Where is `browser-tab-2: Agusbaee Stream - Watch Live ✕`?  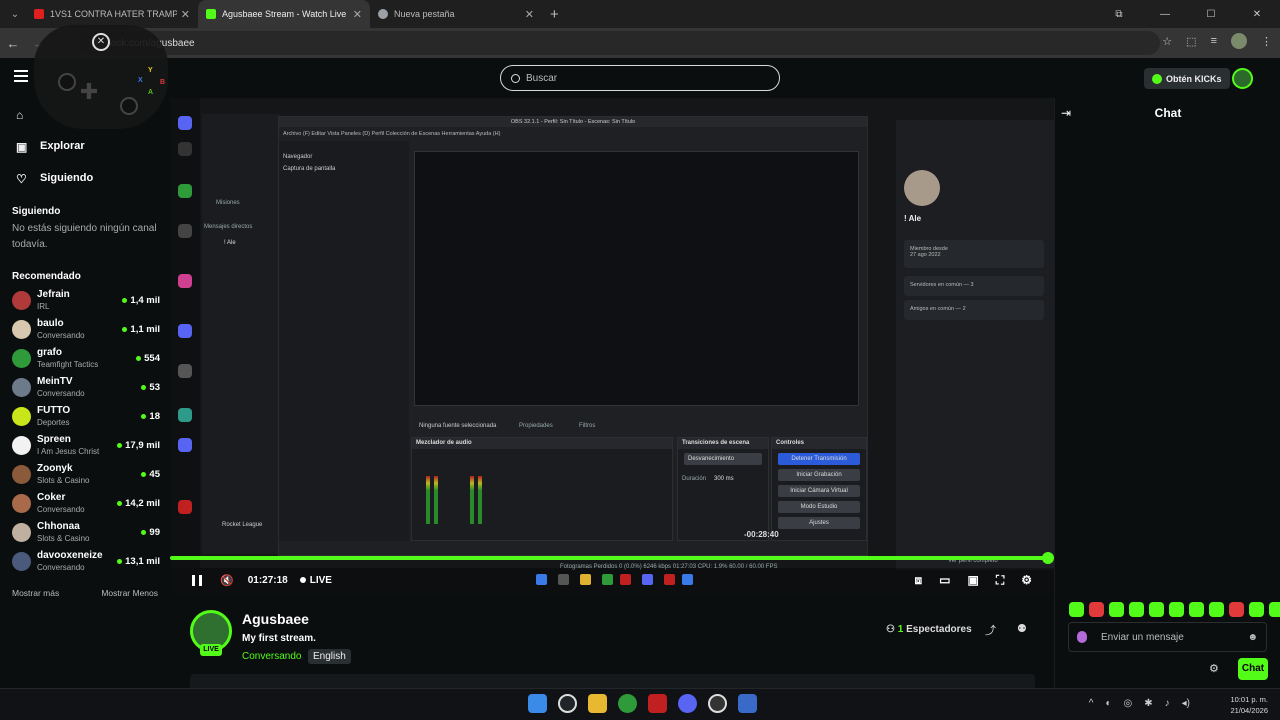 browser-tab-2: Agusbaee Stream - Watch Live ✕ is located at coordinates (284, 14).